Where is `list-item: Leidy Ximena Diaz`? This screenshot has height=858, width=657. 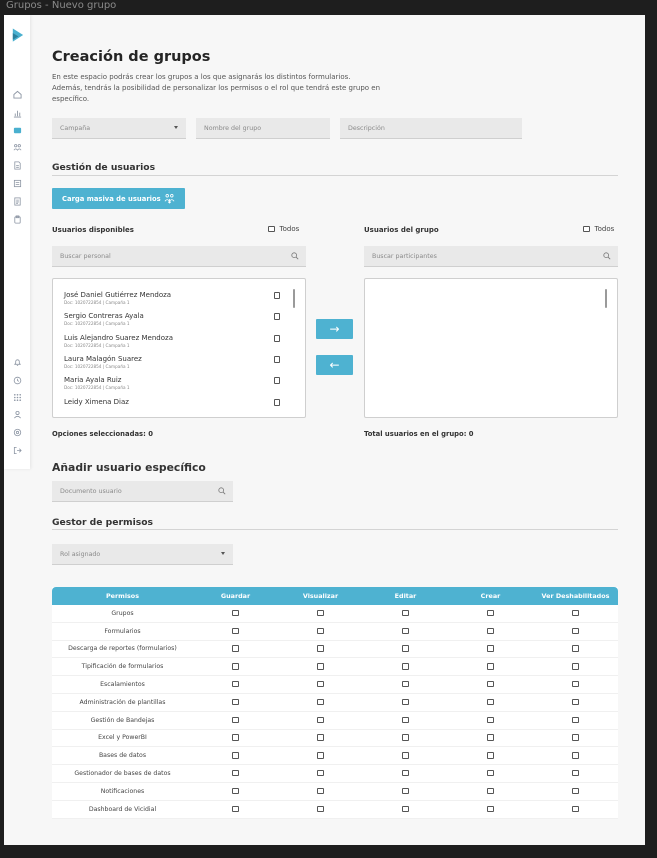
list-item: Leidy Ximena Diaz is located at coordinates (179, 402).